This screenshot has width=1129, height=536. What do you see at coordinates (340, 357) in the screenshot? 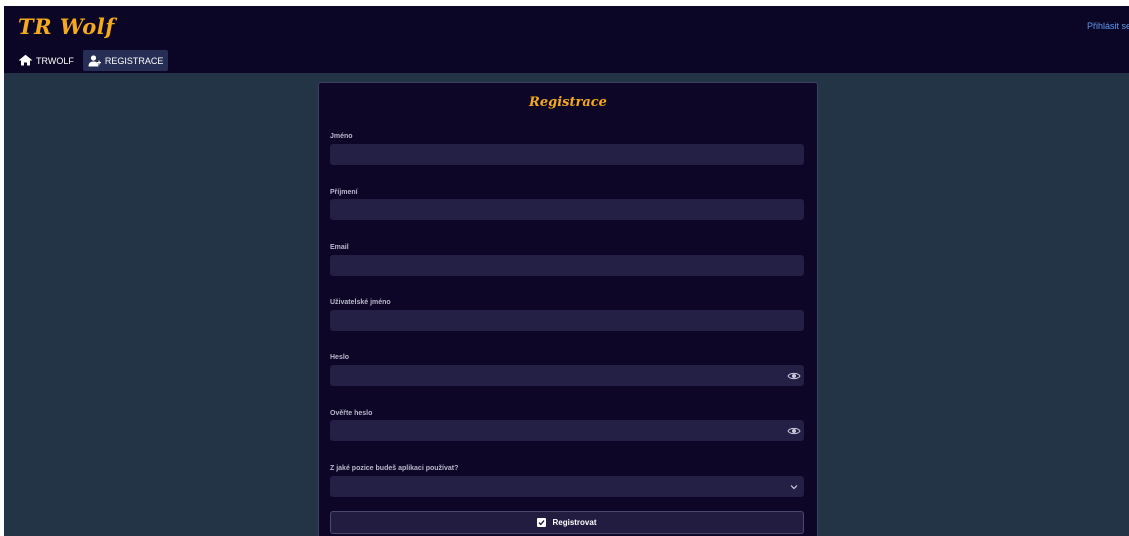
I see `password-label: Heslo` at bounding box center [340, 357].